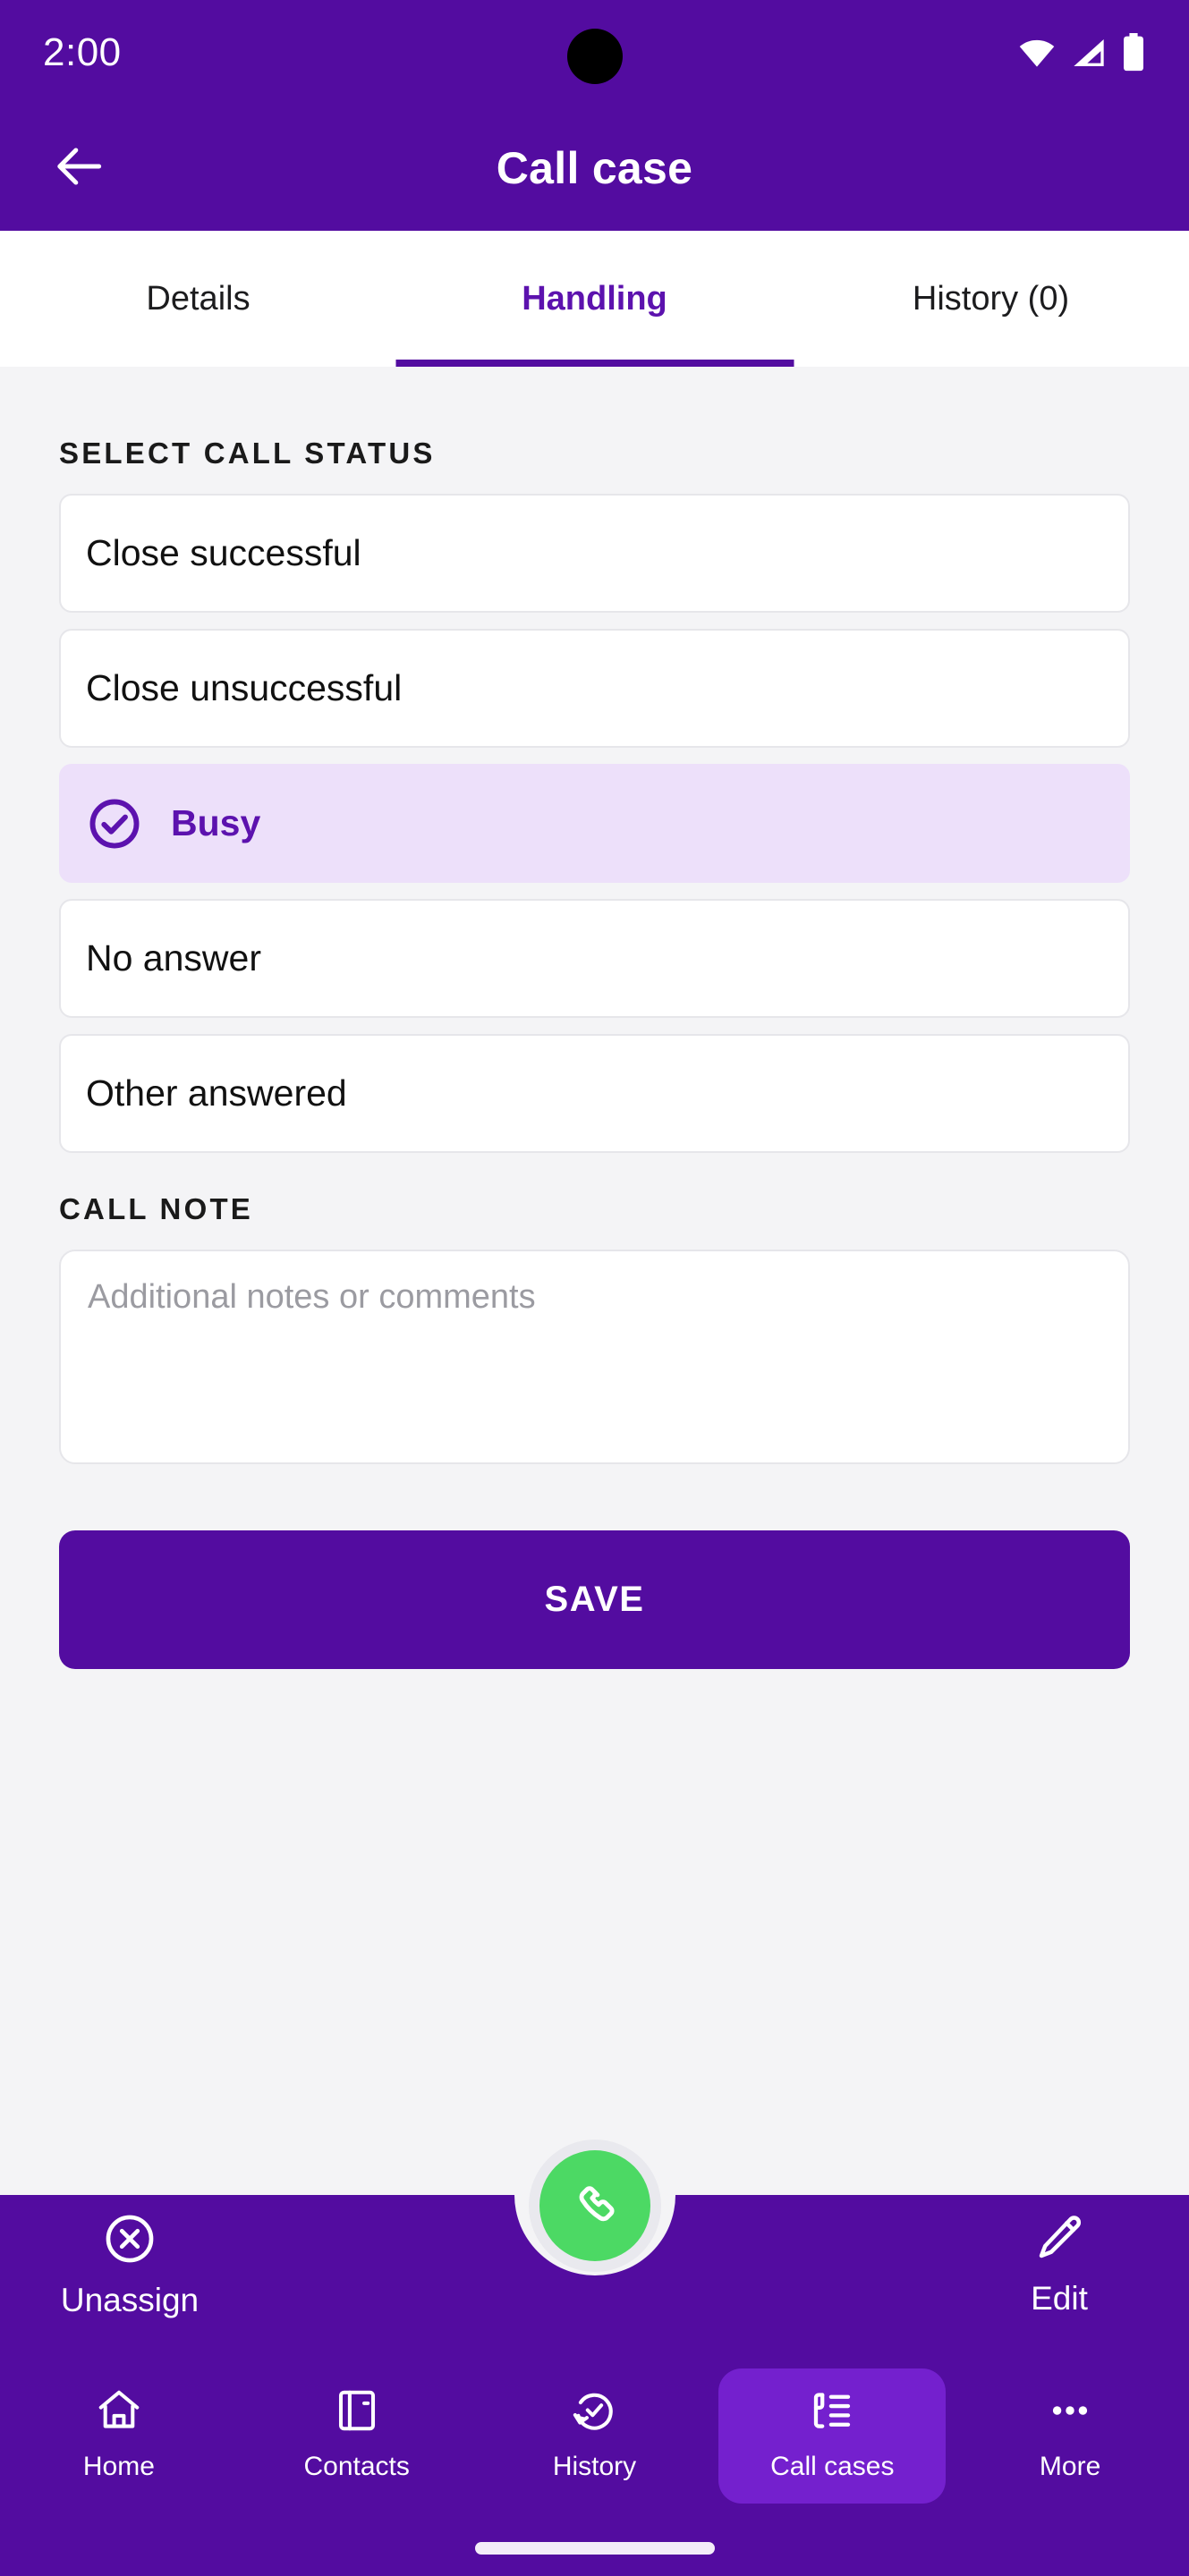 This screenshot has height=2576, width=1189. I want to click on status-option-busy: Busy, so click(594, 823).